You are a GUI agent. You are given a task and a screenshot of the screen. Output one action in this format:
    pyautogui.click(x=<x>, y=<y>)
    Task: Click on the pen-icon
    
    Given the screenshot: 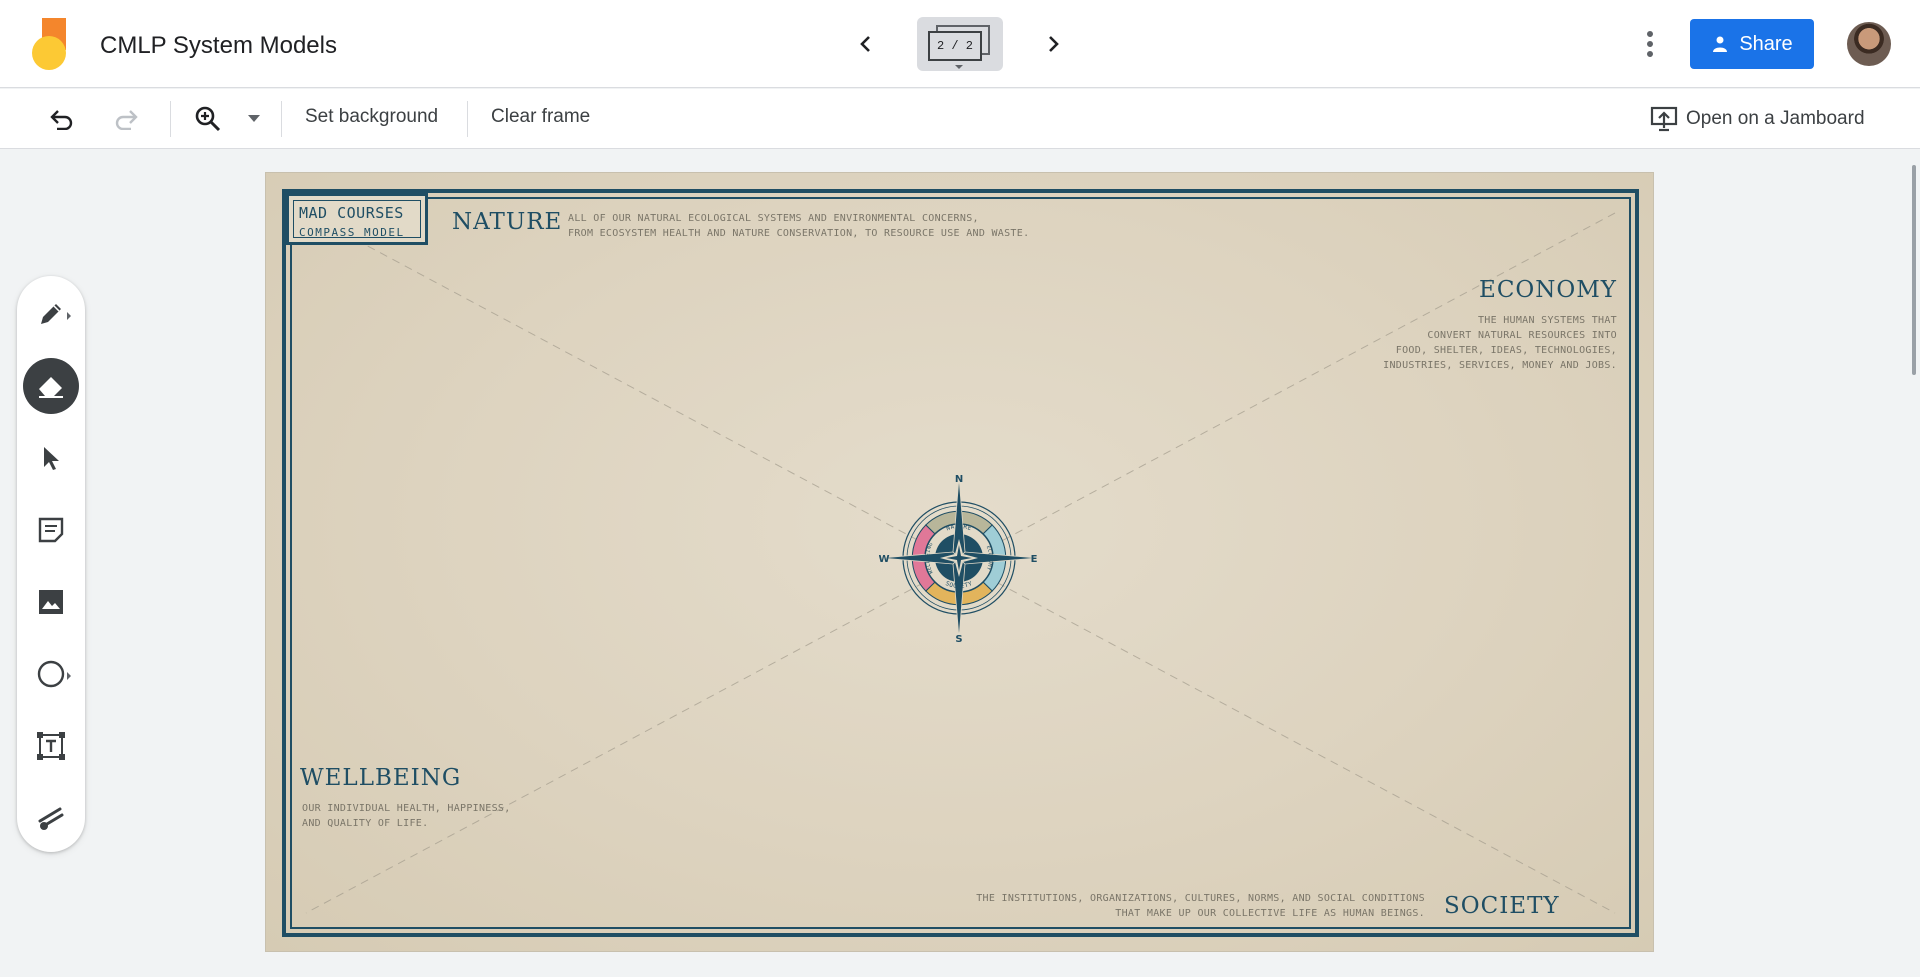 What is the action you would take?
    pyautogui.click(x=51, y=314)
    